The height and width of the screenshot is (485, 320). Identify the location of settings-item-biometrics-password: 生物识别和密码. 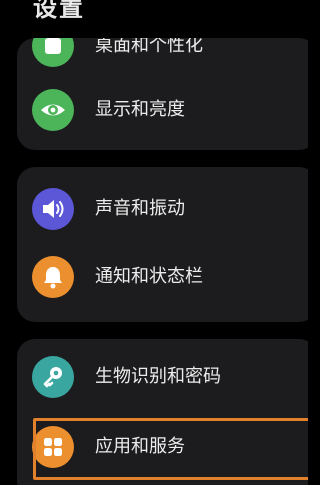
(162, 377).